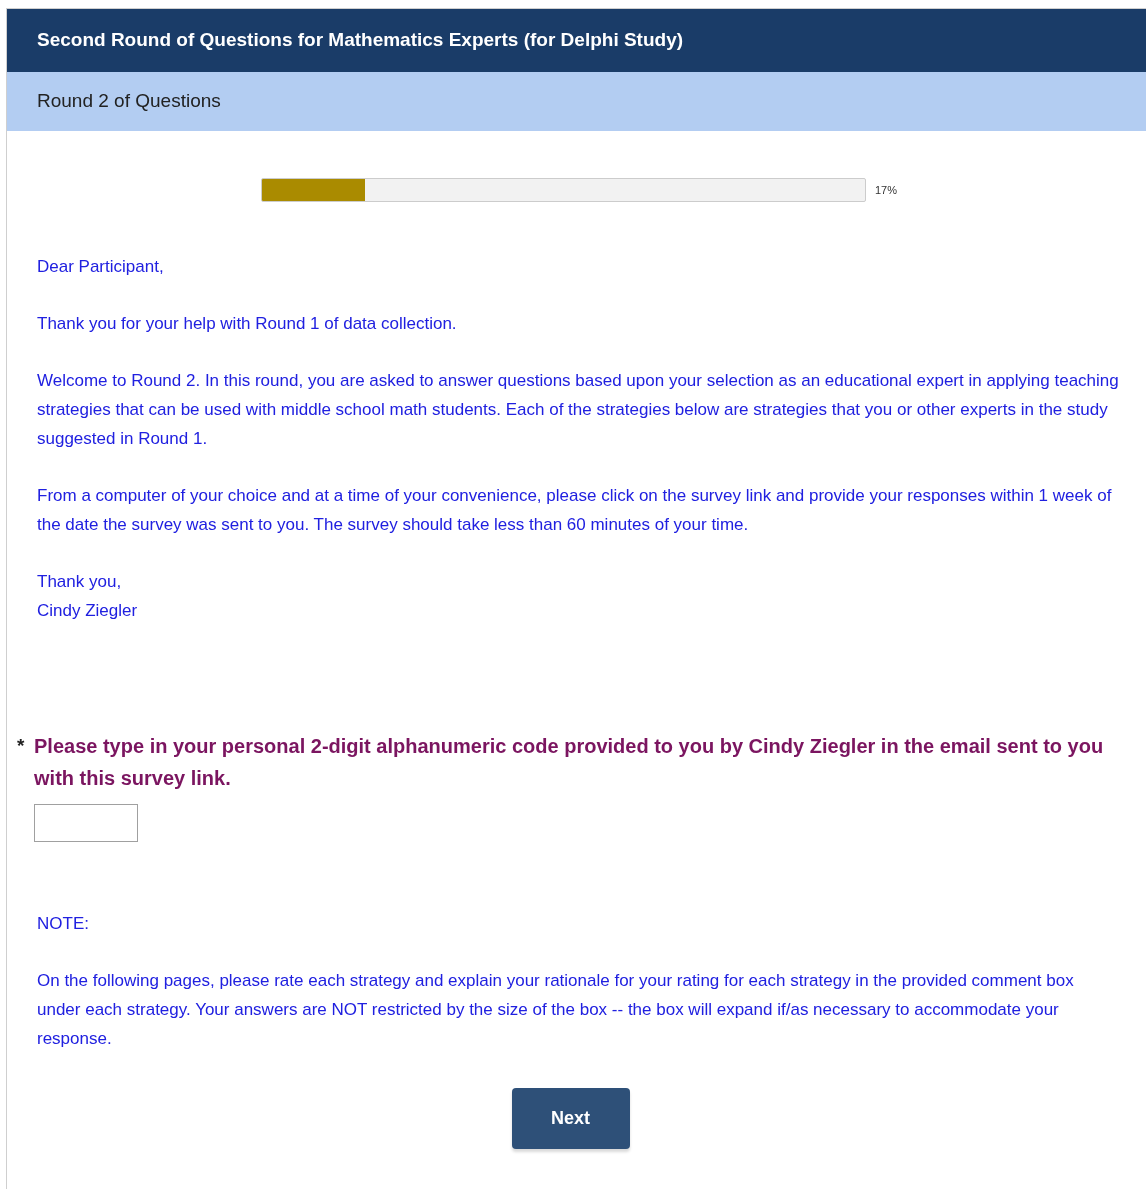  I want to click on note-text: On the following pages, please rate each strategy and explain your rationale for your rating for each strategy in the provided comment box under each strategy. Your answers are NOT restricted by the size of the box -- the box will expand if/as necessary to accommodate your response., so click(556, 1010).